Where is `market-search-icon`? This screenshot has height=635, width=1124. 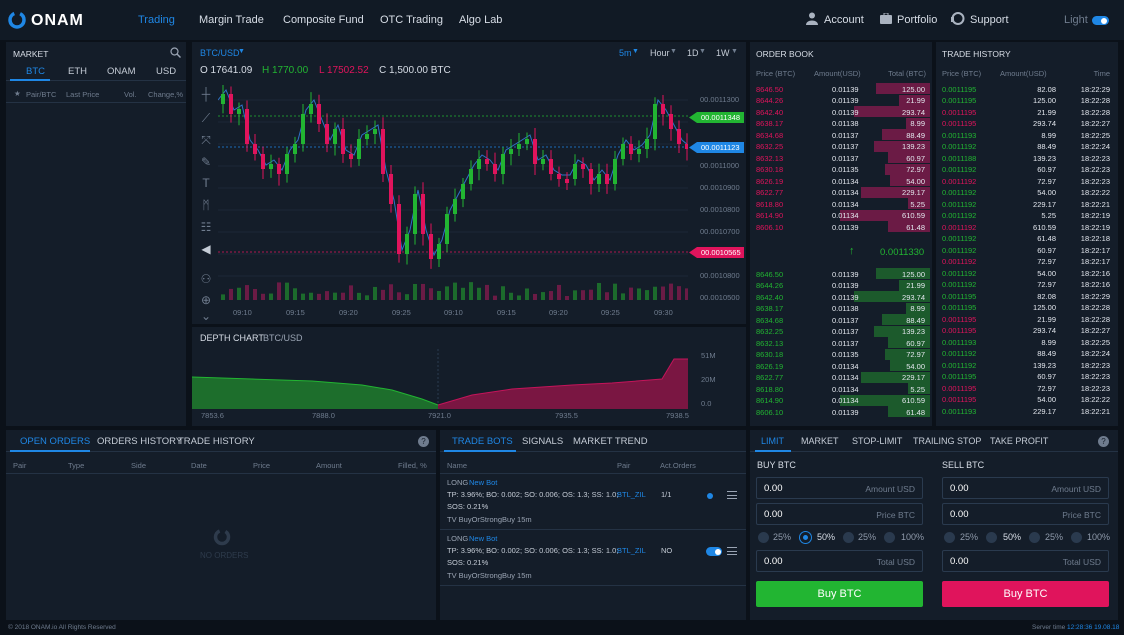 market-search-icon is located at coordinates (175, 53).